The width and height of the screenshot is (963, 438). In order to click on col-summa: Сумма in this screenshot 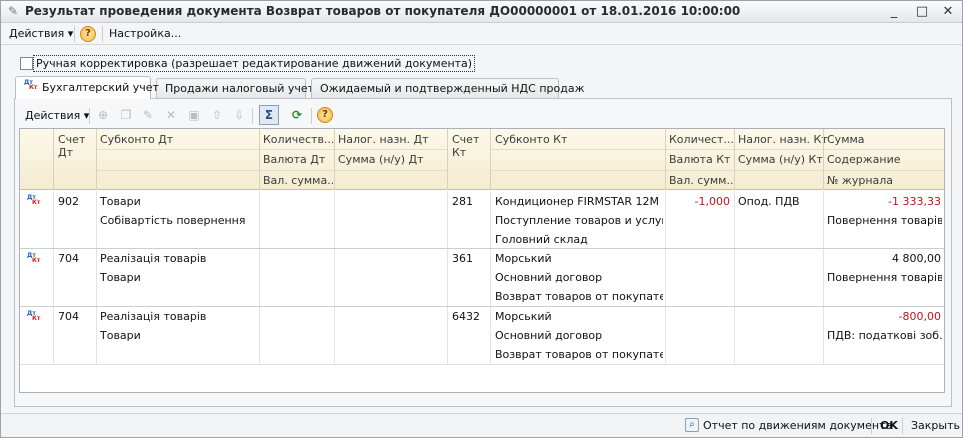, I will do `click(846, 139)`.